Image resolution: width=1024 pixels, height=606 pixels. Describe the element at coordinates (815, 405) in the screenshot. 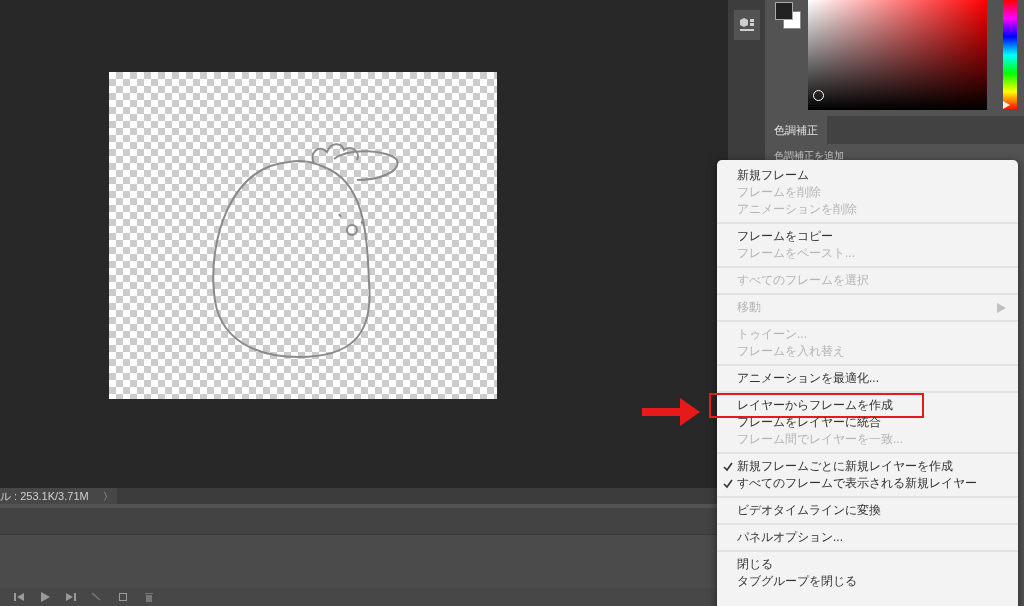

I see `menu-item: レイヤーからフレームを作成` at that location.